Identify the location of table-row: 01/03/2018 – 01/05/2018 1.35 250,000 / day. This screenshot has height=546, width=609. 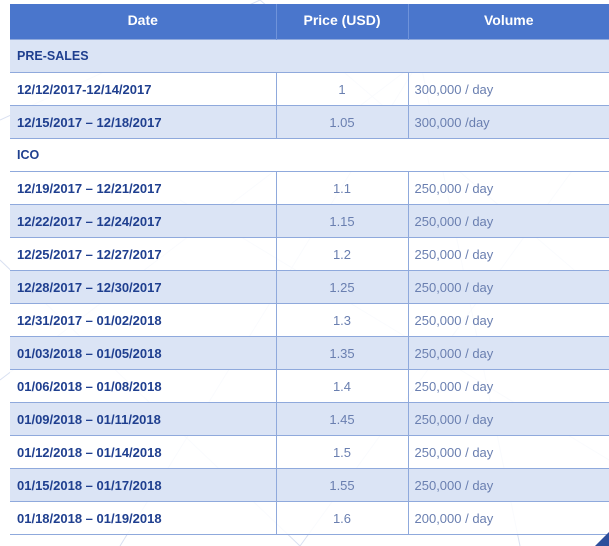
(309, 353).